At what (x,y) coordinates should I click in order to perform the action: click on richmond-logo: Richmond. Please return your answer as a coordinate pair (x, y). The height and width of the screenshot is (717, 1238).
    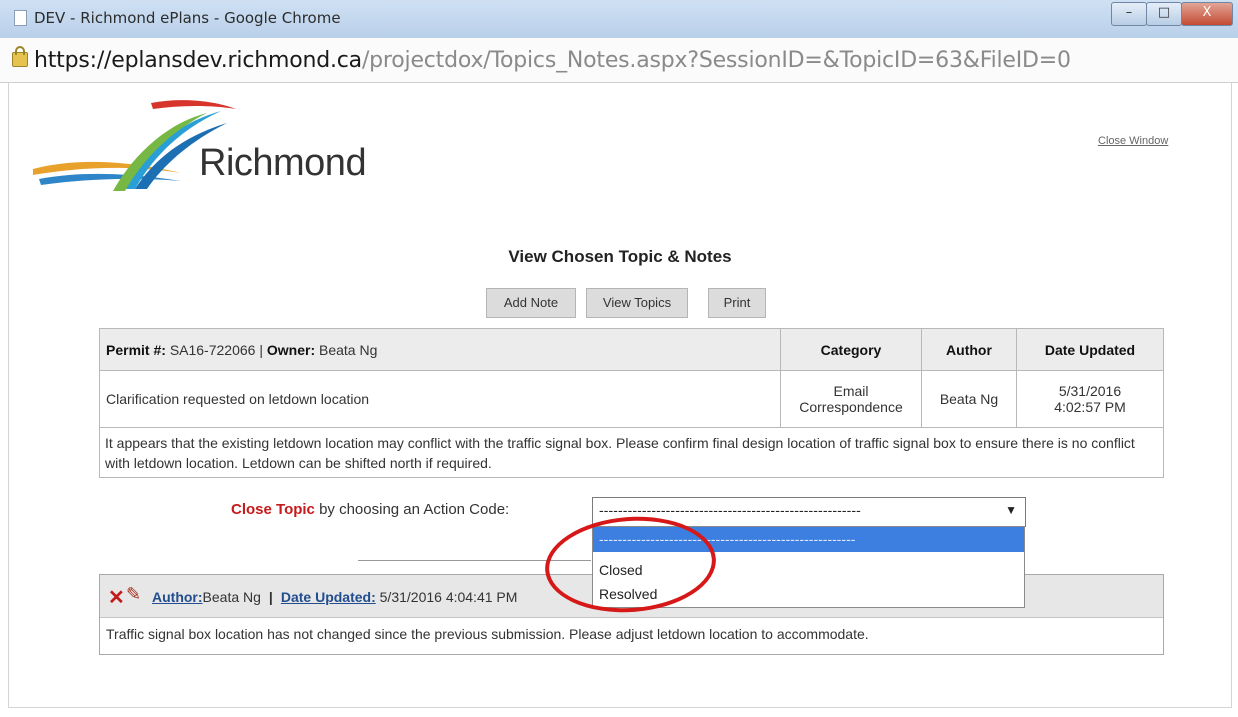
    Looking at the image, I should click on (199, 152).